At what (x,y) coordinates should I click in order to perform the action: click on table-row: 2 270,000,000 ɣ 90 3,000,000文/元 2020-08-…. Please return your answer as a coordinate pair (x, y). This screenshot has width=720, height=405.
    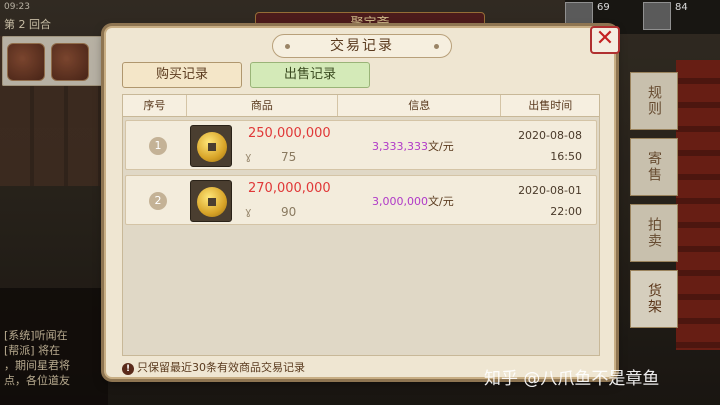
    Looking at the image, I should click on (361, 200).